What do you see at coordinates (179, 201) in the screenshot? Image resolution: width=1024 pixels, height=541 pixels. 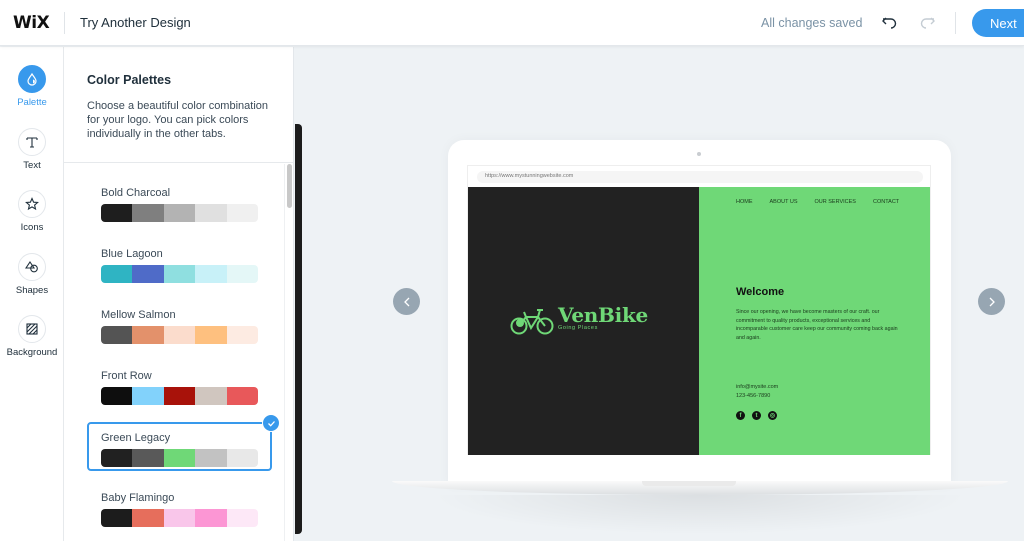 I see `palette-option: Bold Charcoal` at bounding box center [179, 201].